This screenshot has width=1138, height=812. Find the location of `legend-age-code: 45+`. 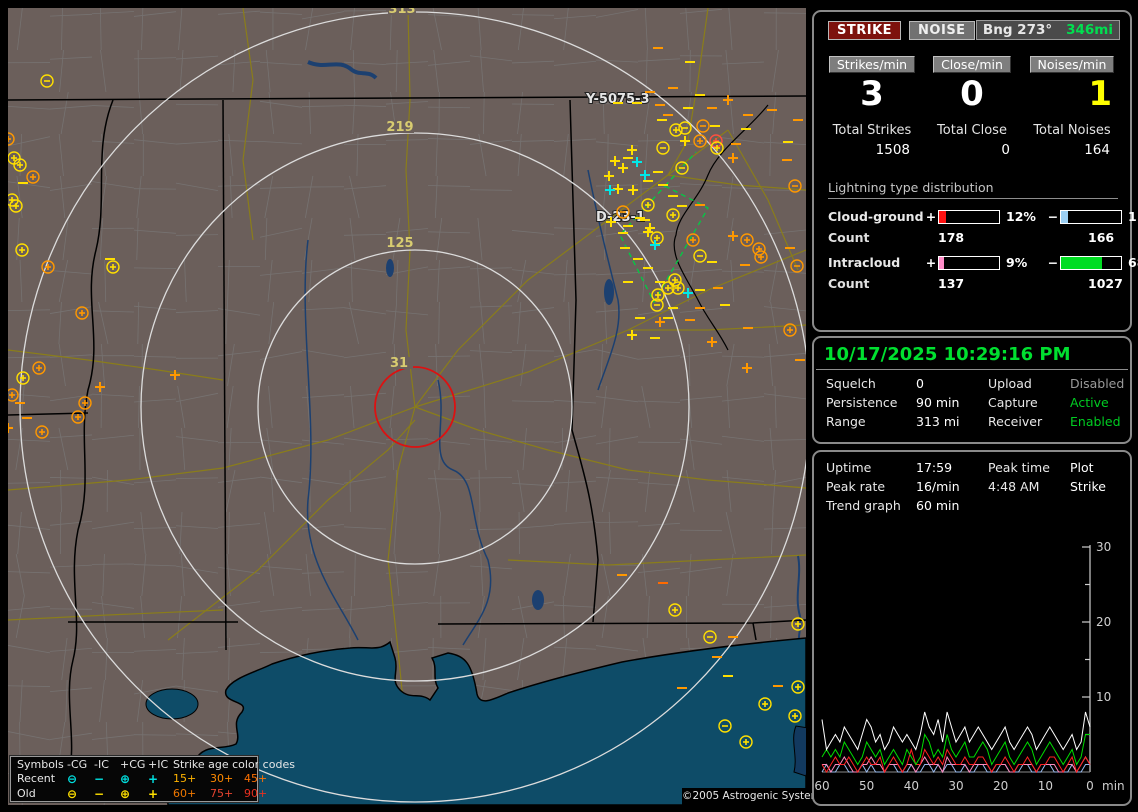

legend-age-code: 45+ is located at coordinates (256, 779).